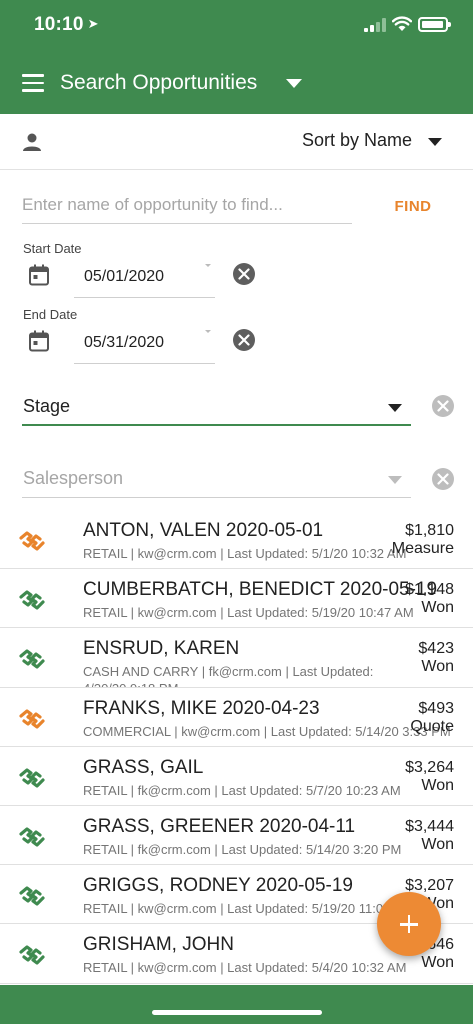 Image resolution: width=473 pixels, height=1024 pixels. Describe the element at coordinates (436, 649) in the screenshot. I see `opportunity-amount: $423` at that location.